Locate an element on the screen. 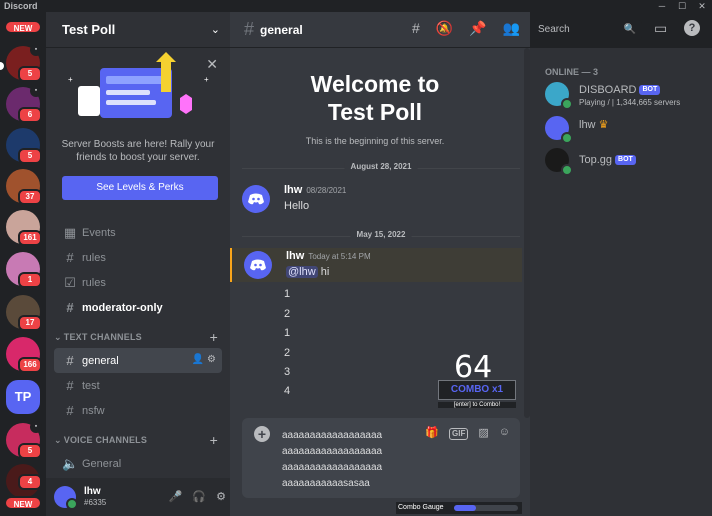  category-label: VOICE CHANNELS is located at coordinates (105, 440).